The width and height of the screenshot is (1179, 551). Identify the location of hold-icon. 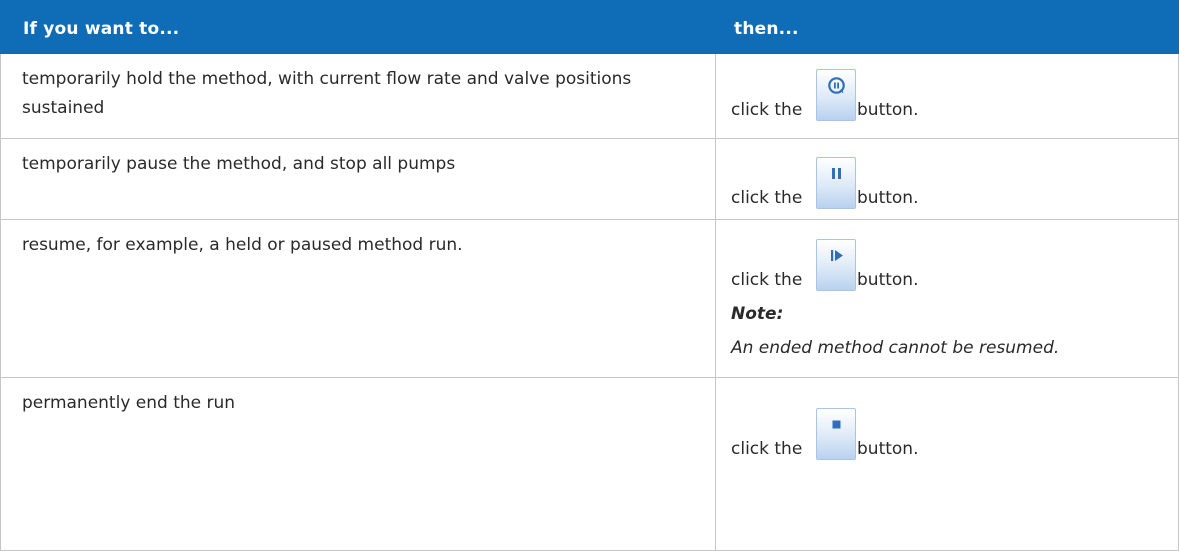
(836, 85).